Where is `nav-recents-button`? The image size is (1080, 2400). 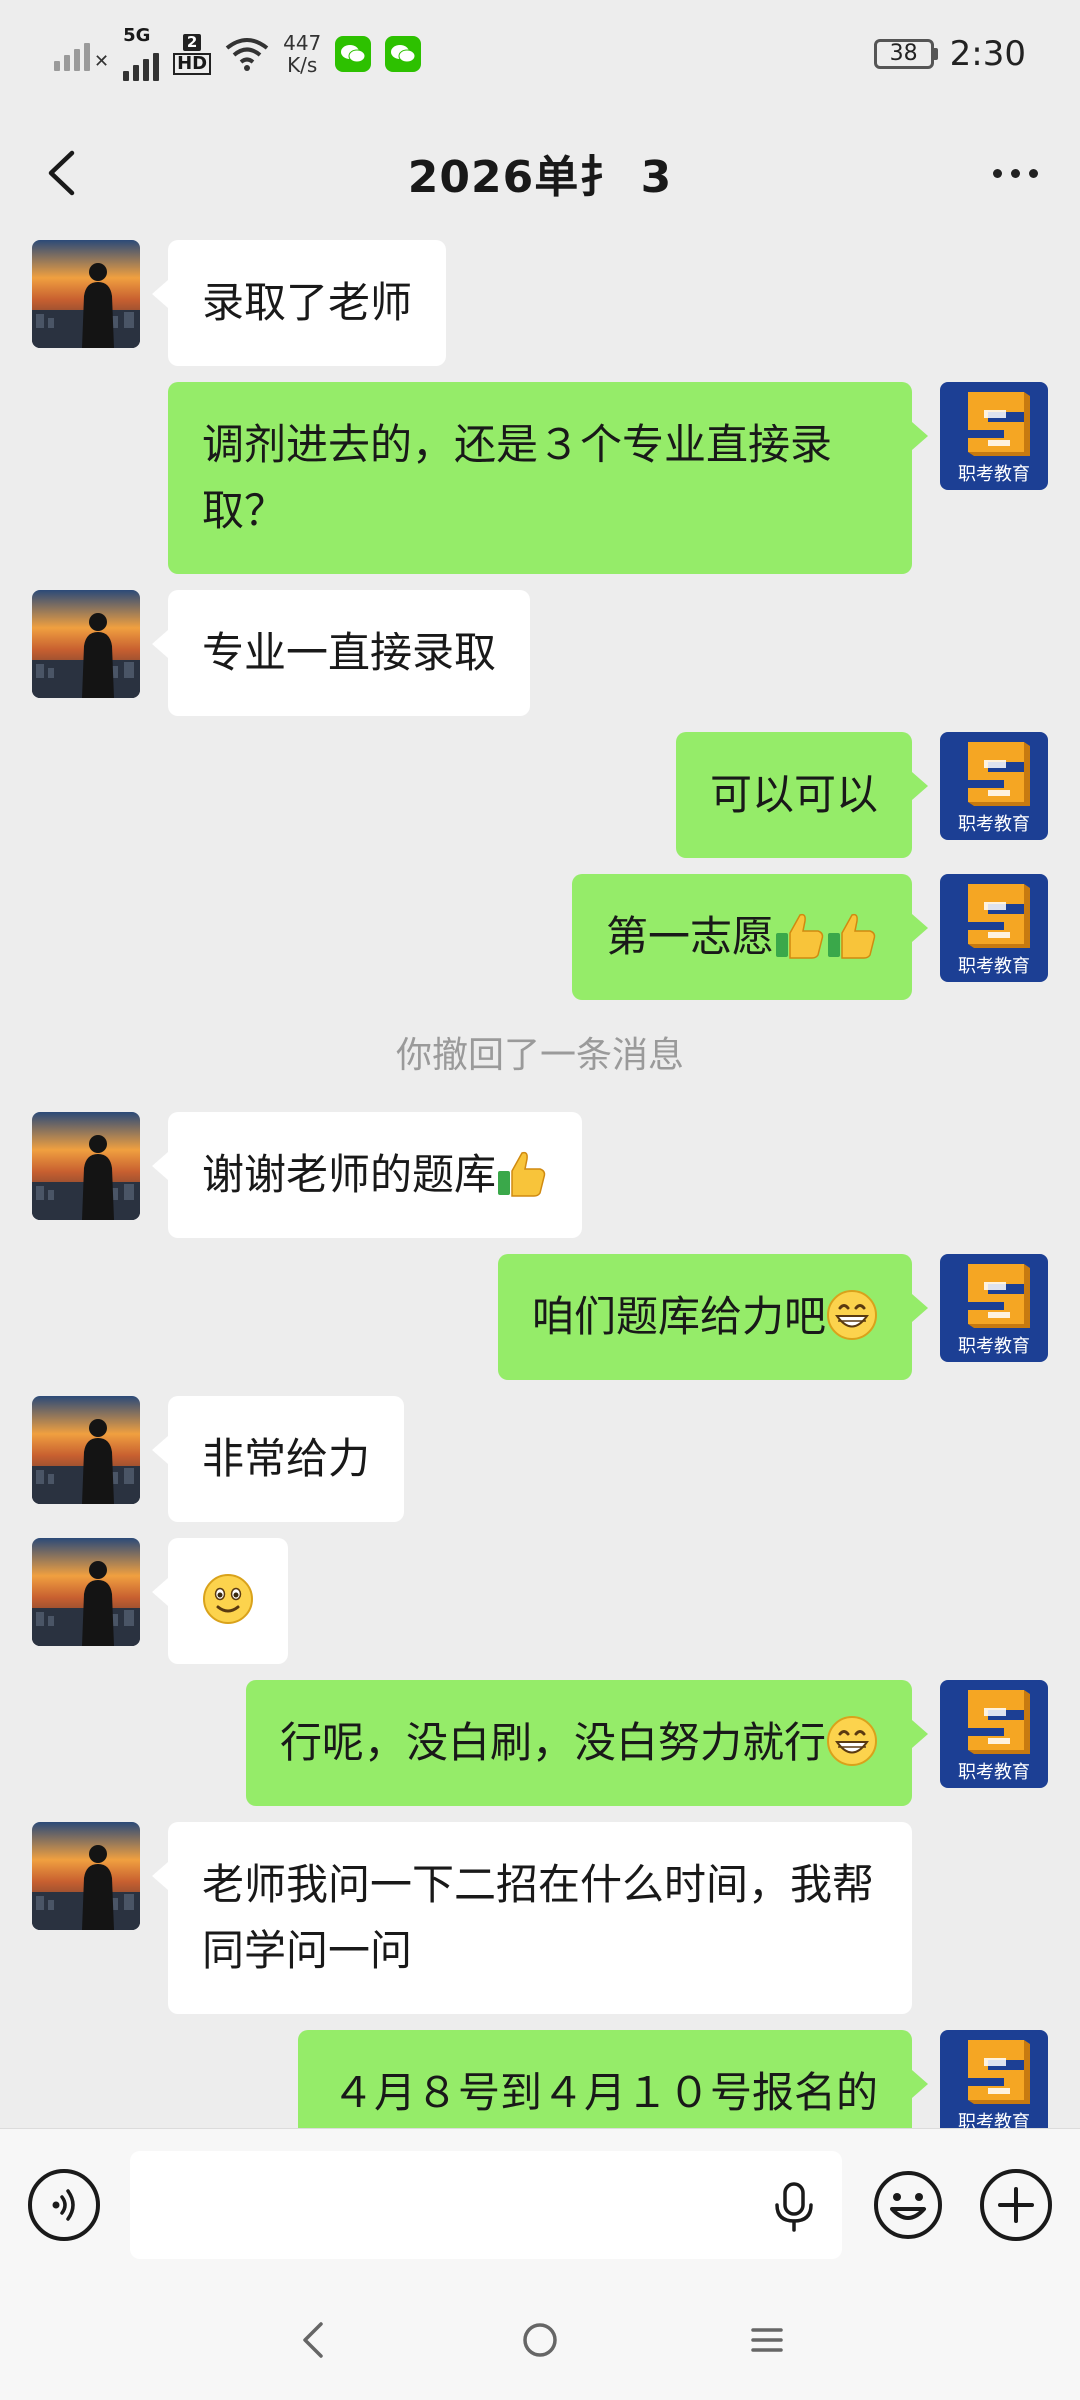 nav-recents-button is located at coordinates (767, 2340).